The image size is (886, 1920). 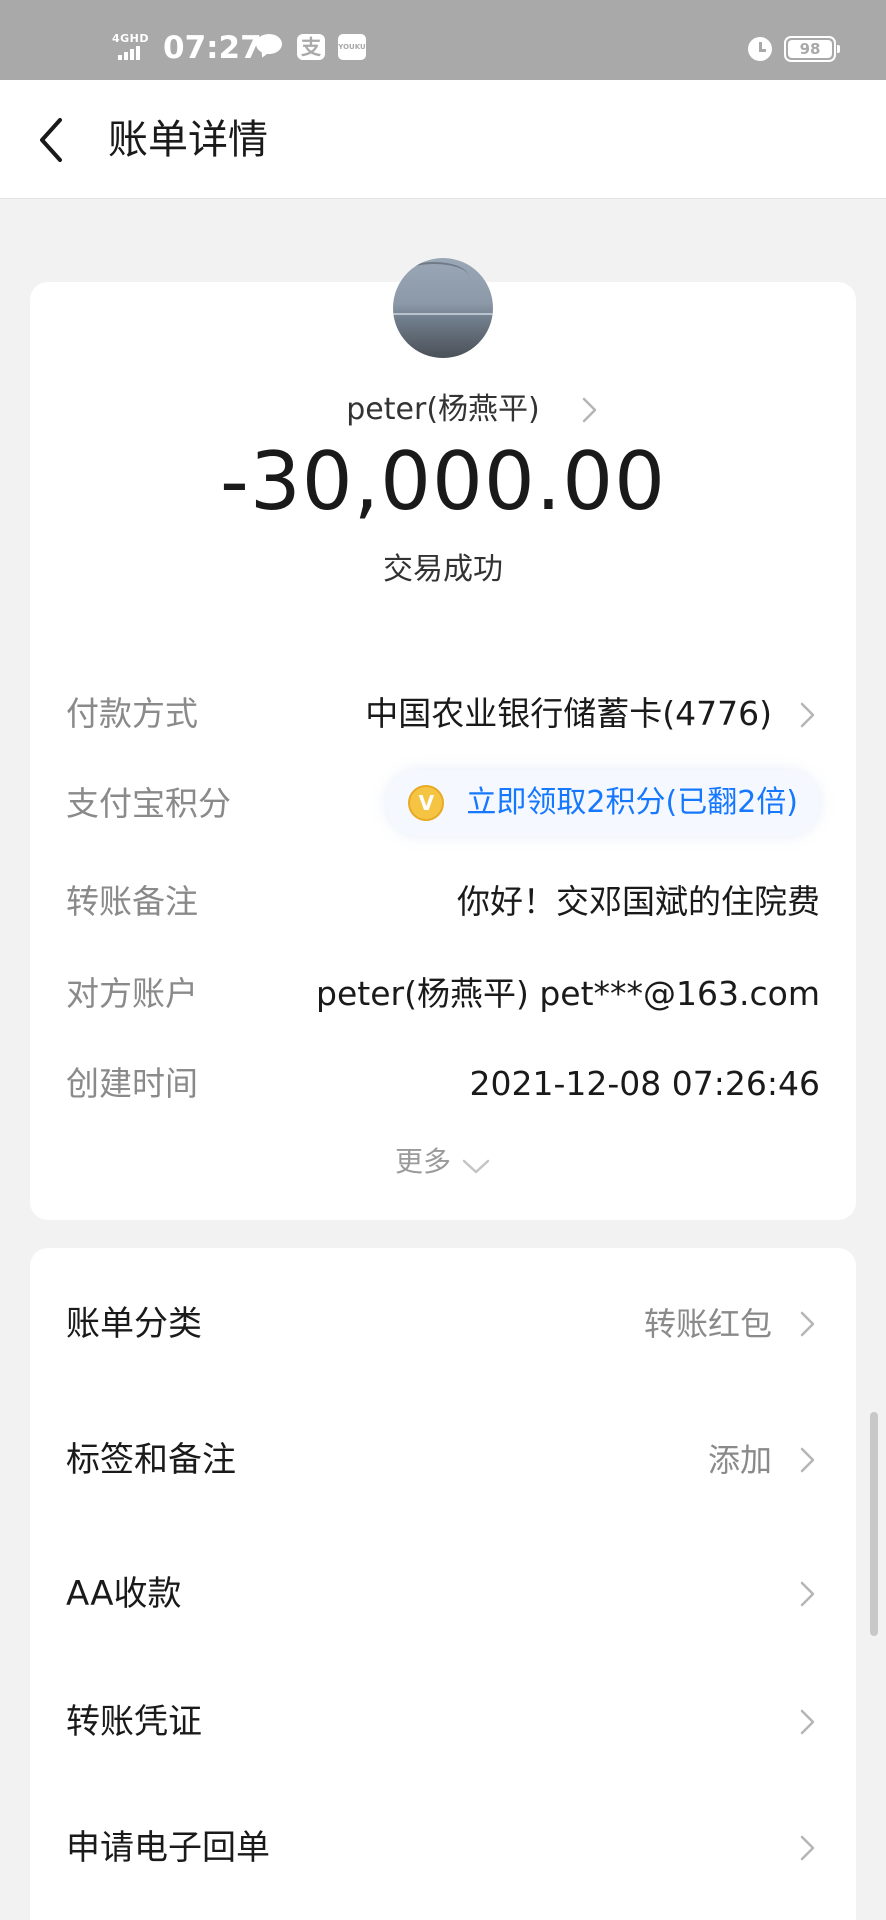 I want to click on youku-notification-icon: YOUKU, so click(x=352, y=47).